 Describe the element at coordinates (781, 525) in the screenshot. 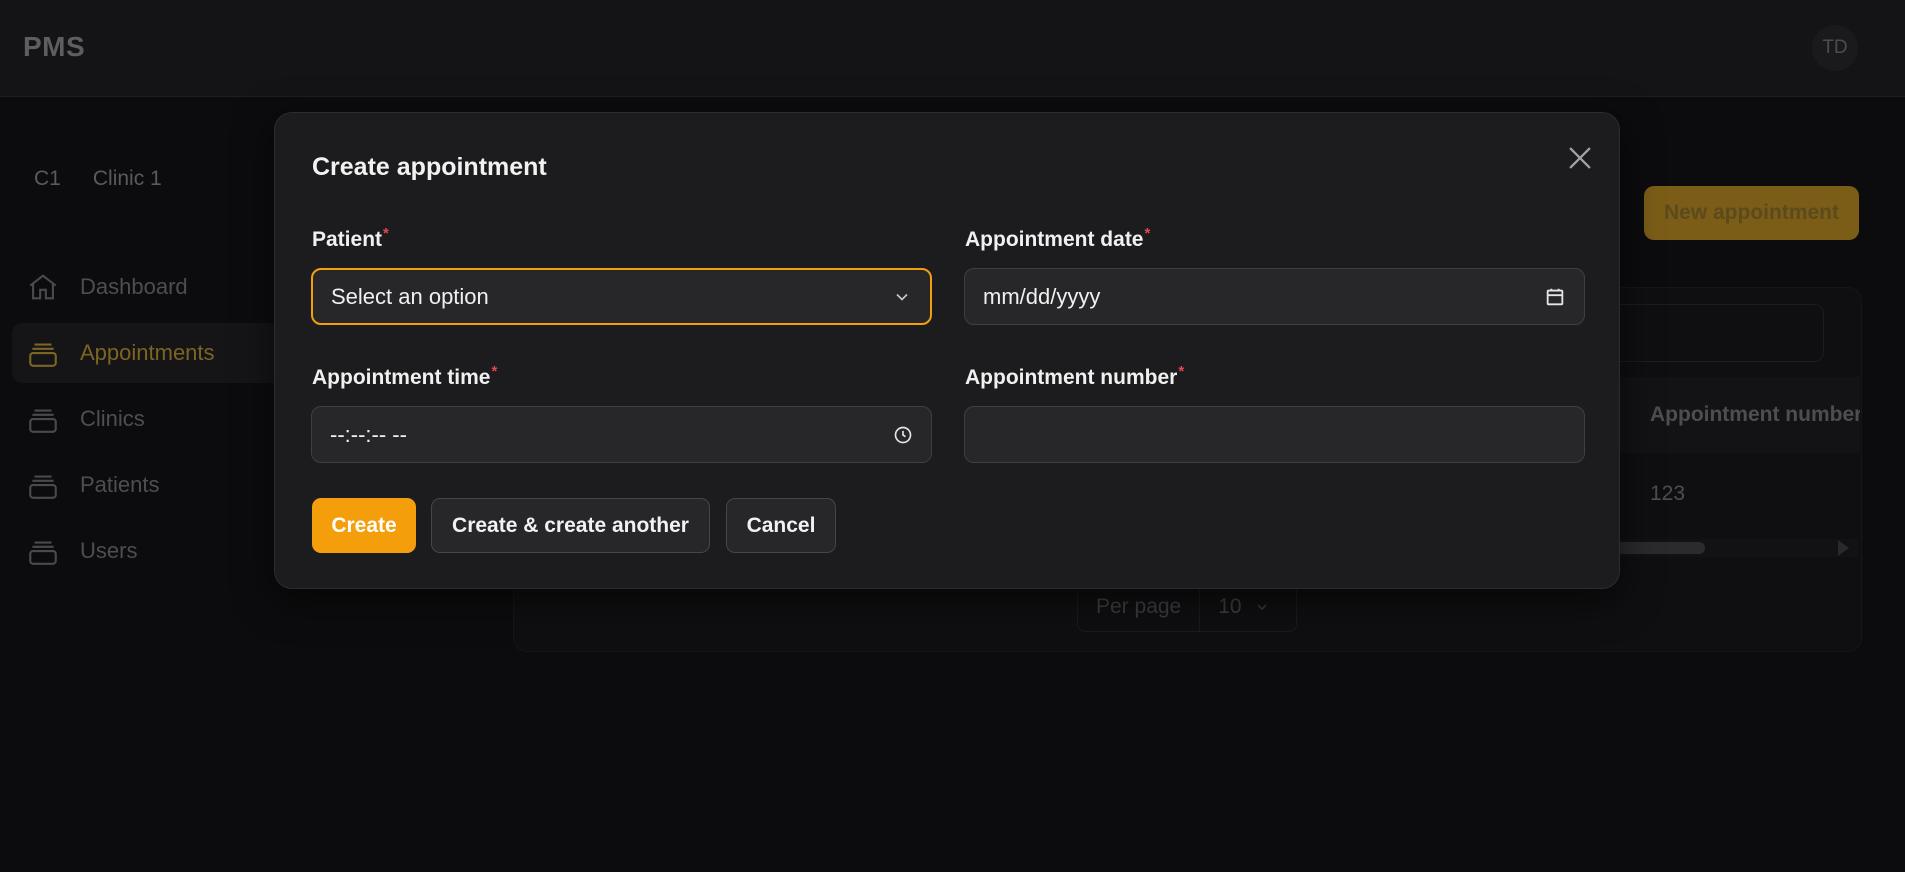

I see `cancel-button: Cancel` at that location.